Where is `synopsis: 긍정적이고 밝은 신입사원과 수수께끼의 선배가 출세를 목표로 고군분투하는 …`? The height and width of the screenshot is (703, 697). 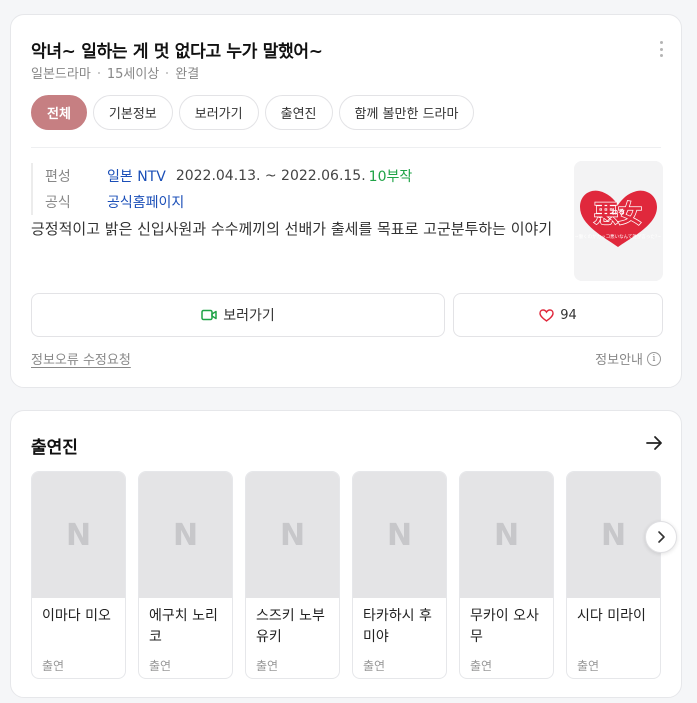
synopsis: 긍정적이고 밝은 신입사원과 수수께끼의 선배가 출세를 목표로 고군분투하는 … is located at coordinates (292, 229).